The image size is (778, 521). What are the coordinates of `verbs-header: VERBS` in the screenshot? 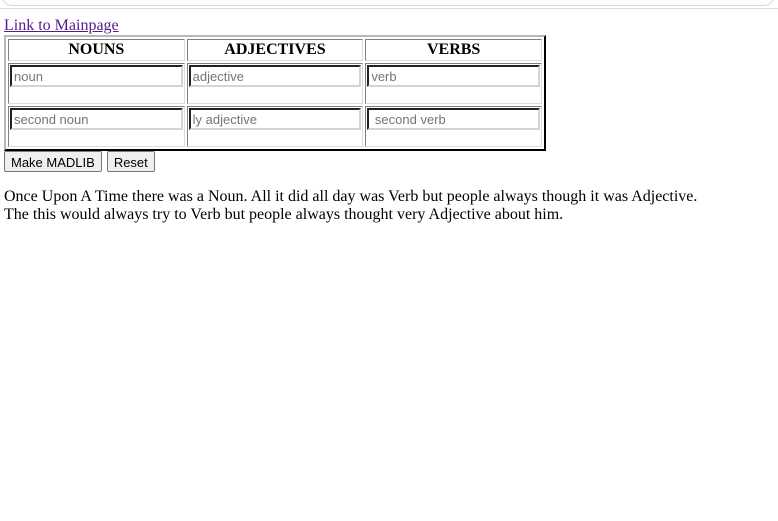 It's located at (453, 50).